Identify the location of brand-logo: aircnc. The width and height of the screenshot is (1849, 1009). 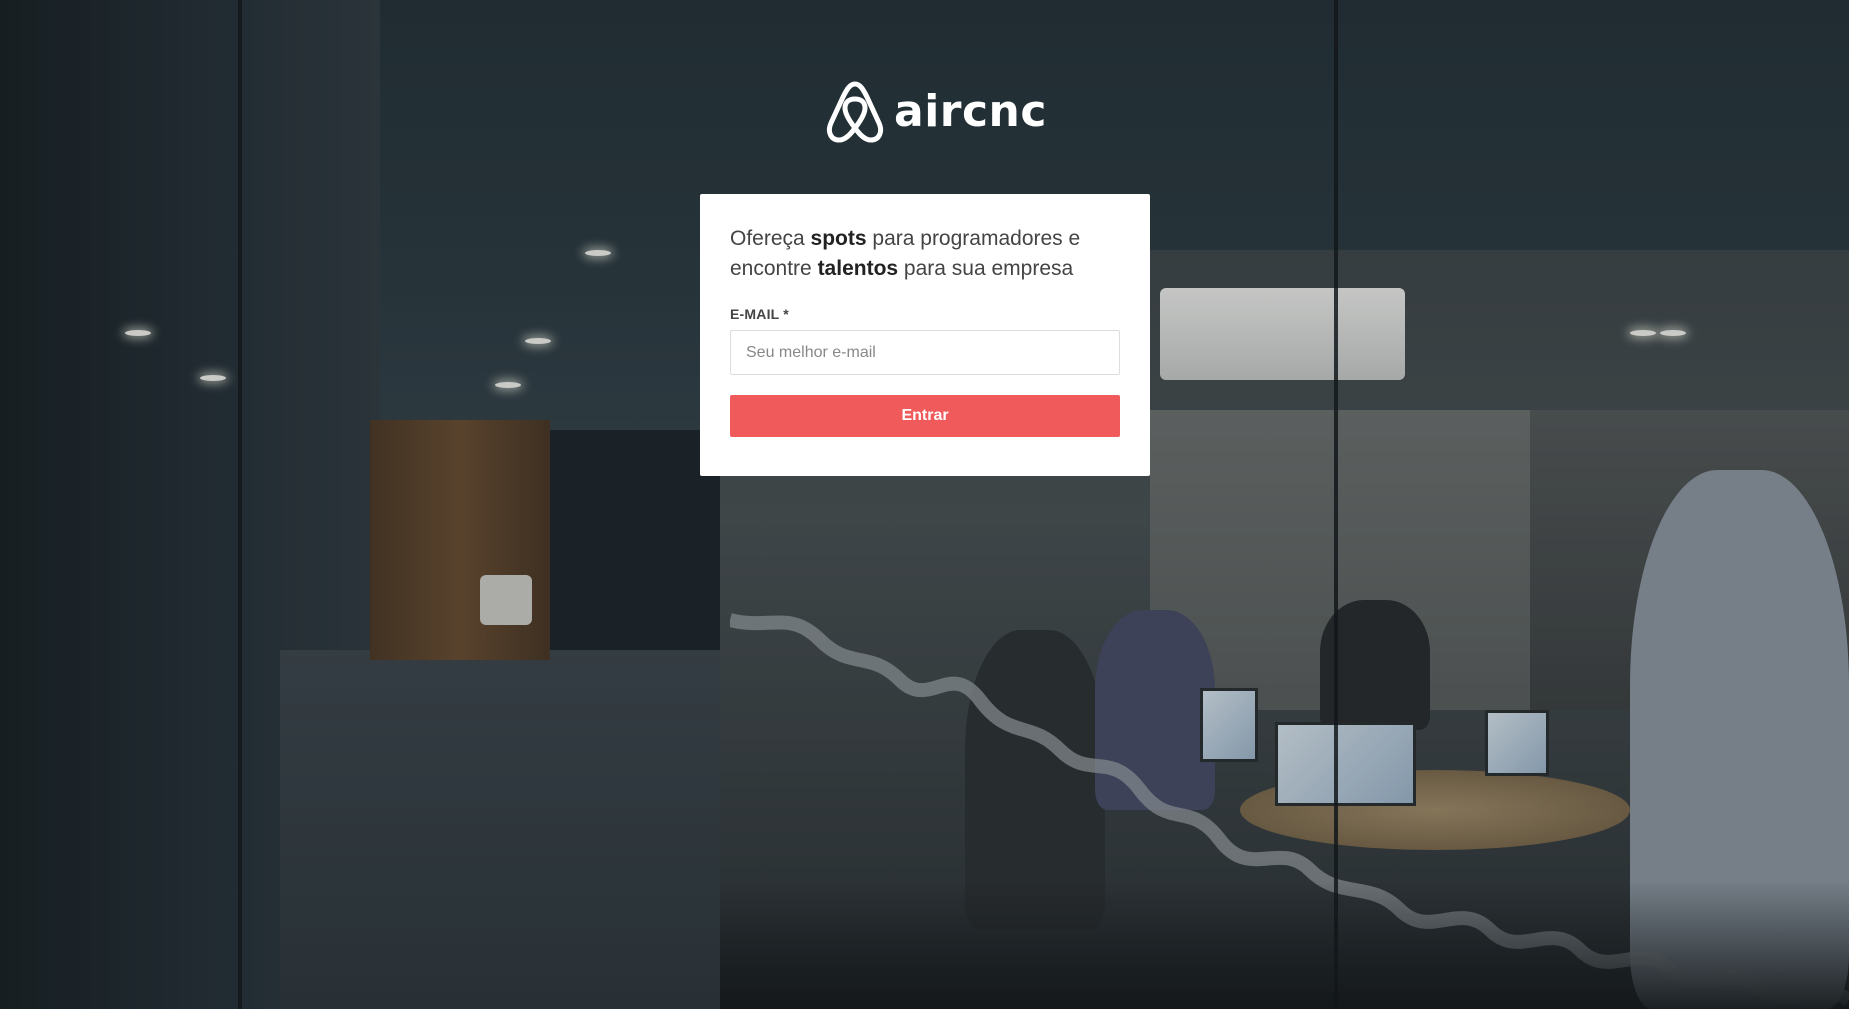
(936, 112).